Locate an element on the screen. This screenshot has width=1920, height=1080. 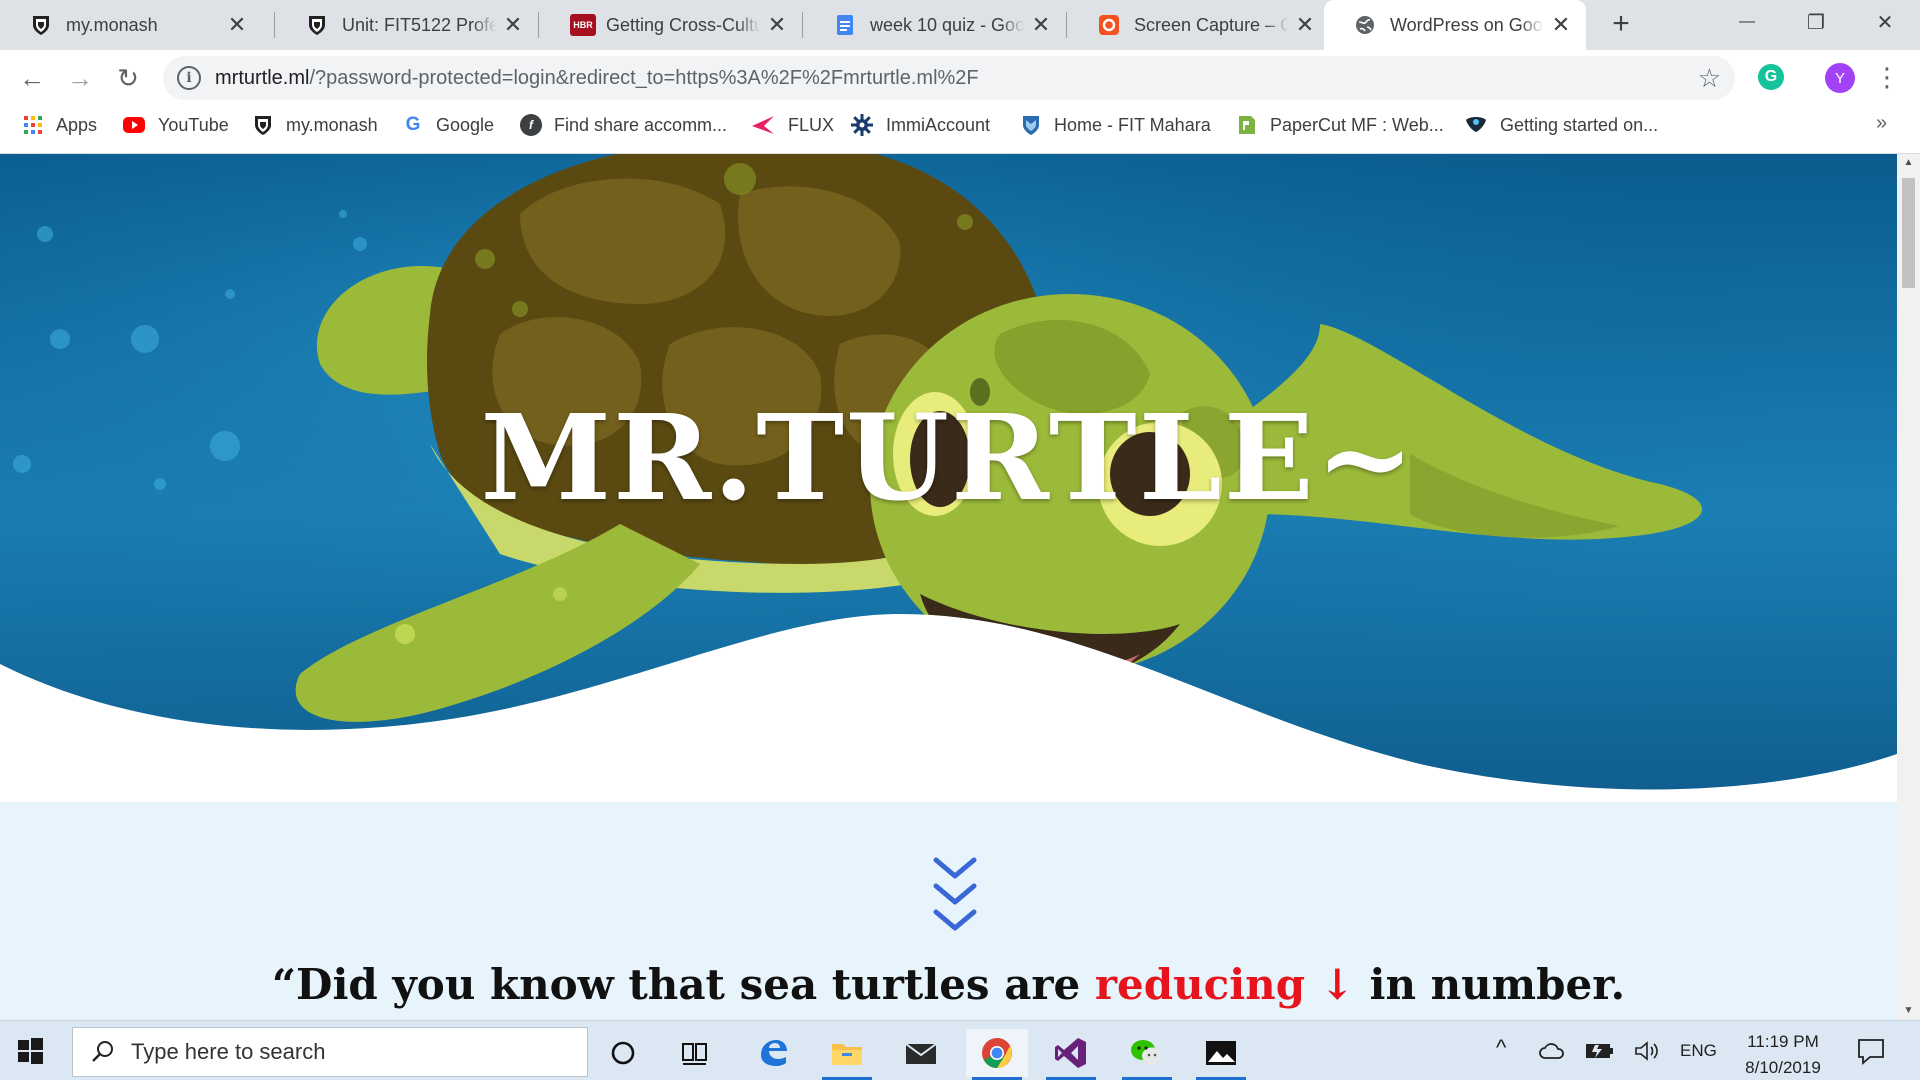
tab-unit-fit5122: Unit: FIT5122 Professional ✕ is located at coordinates (407, 25).